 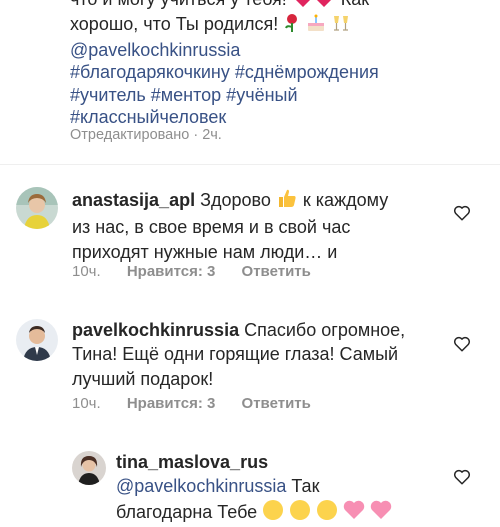 What do you see at coordinates (235, 354) in the screenshot?
I see `comment-text-line-2: Тина! Ещё одни горящие глаза! Самый` at bounding box center [235, 354].